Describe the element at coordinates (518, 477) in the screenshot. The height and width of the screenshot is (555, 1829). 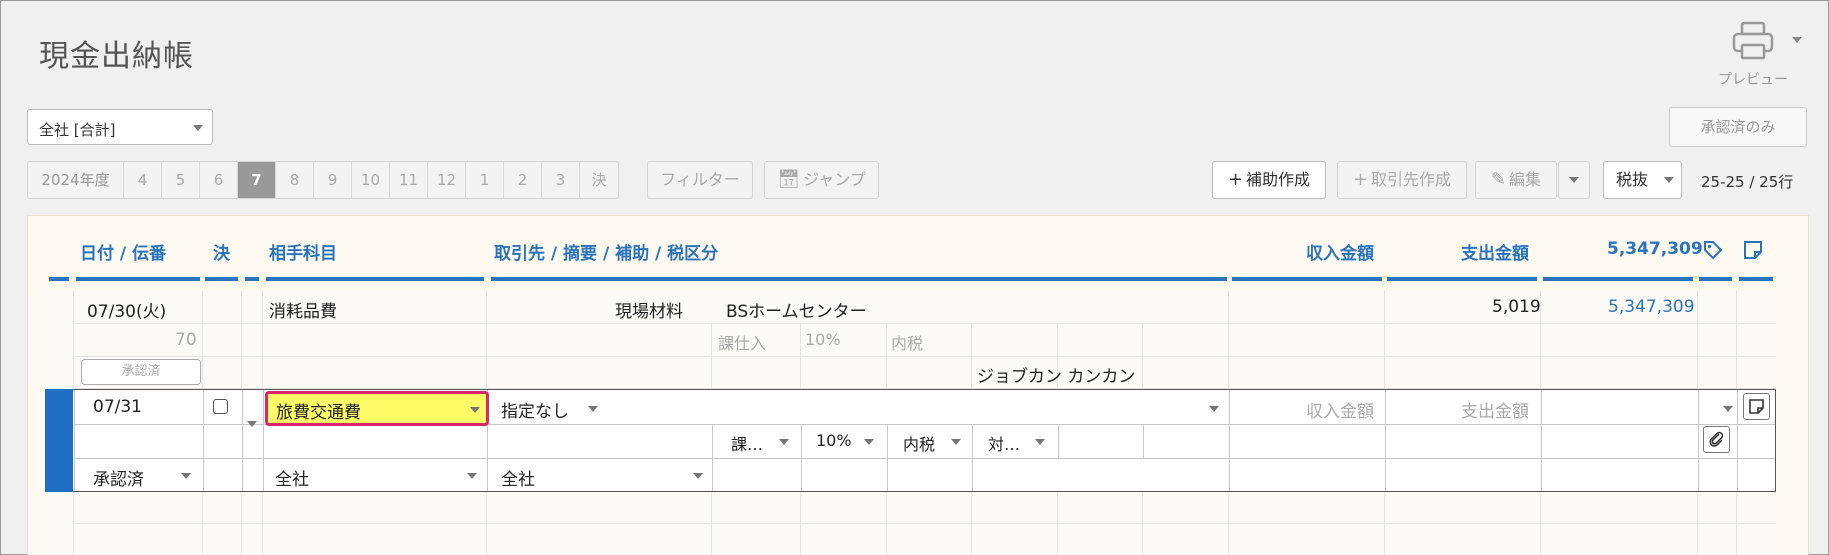
I see `partner-department-select: 全社` at that location.